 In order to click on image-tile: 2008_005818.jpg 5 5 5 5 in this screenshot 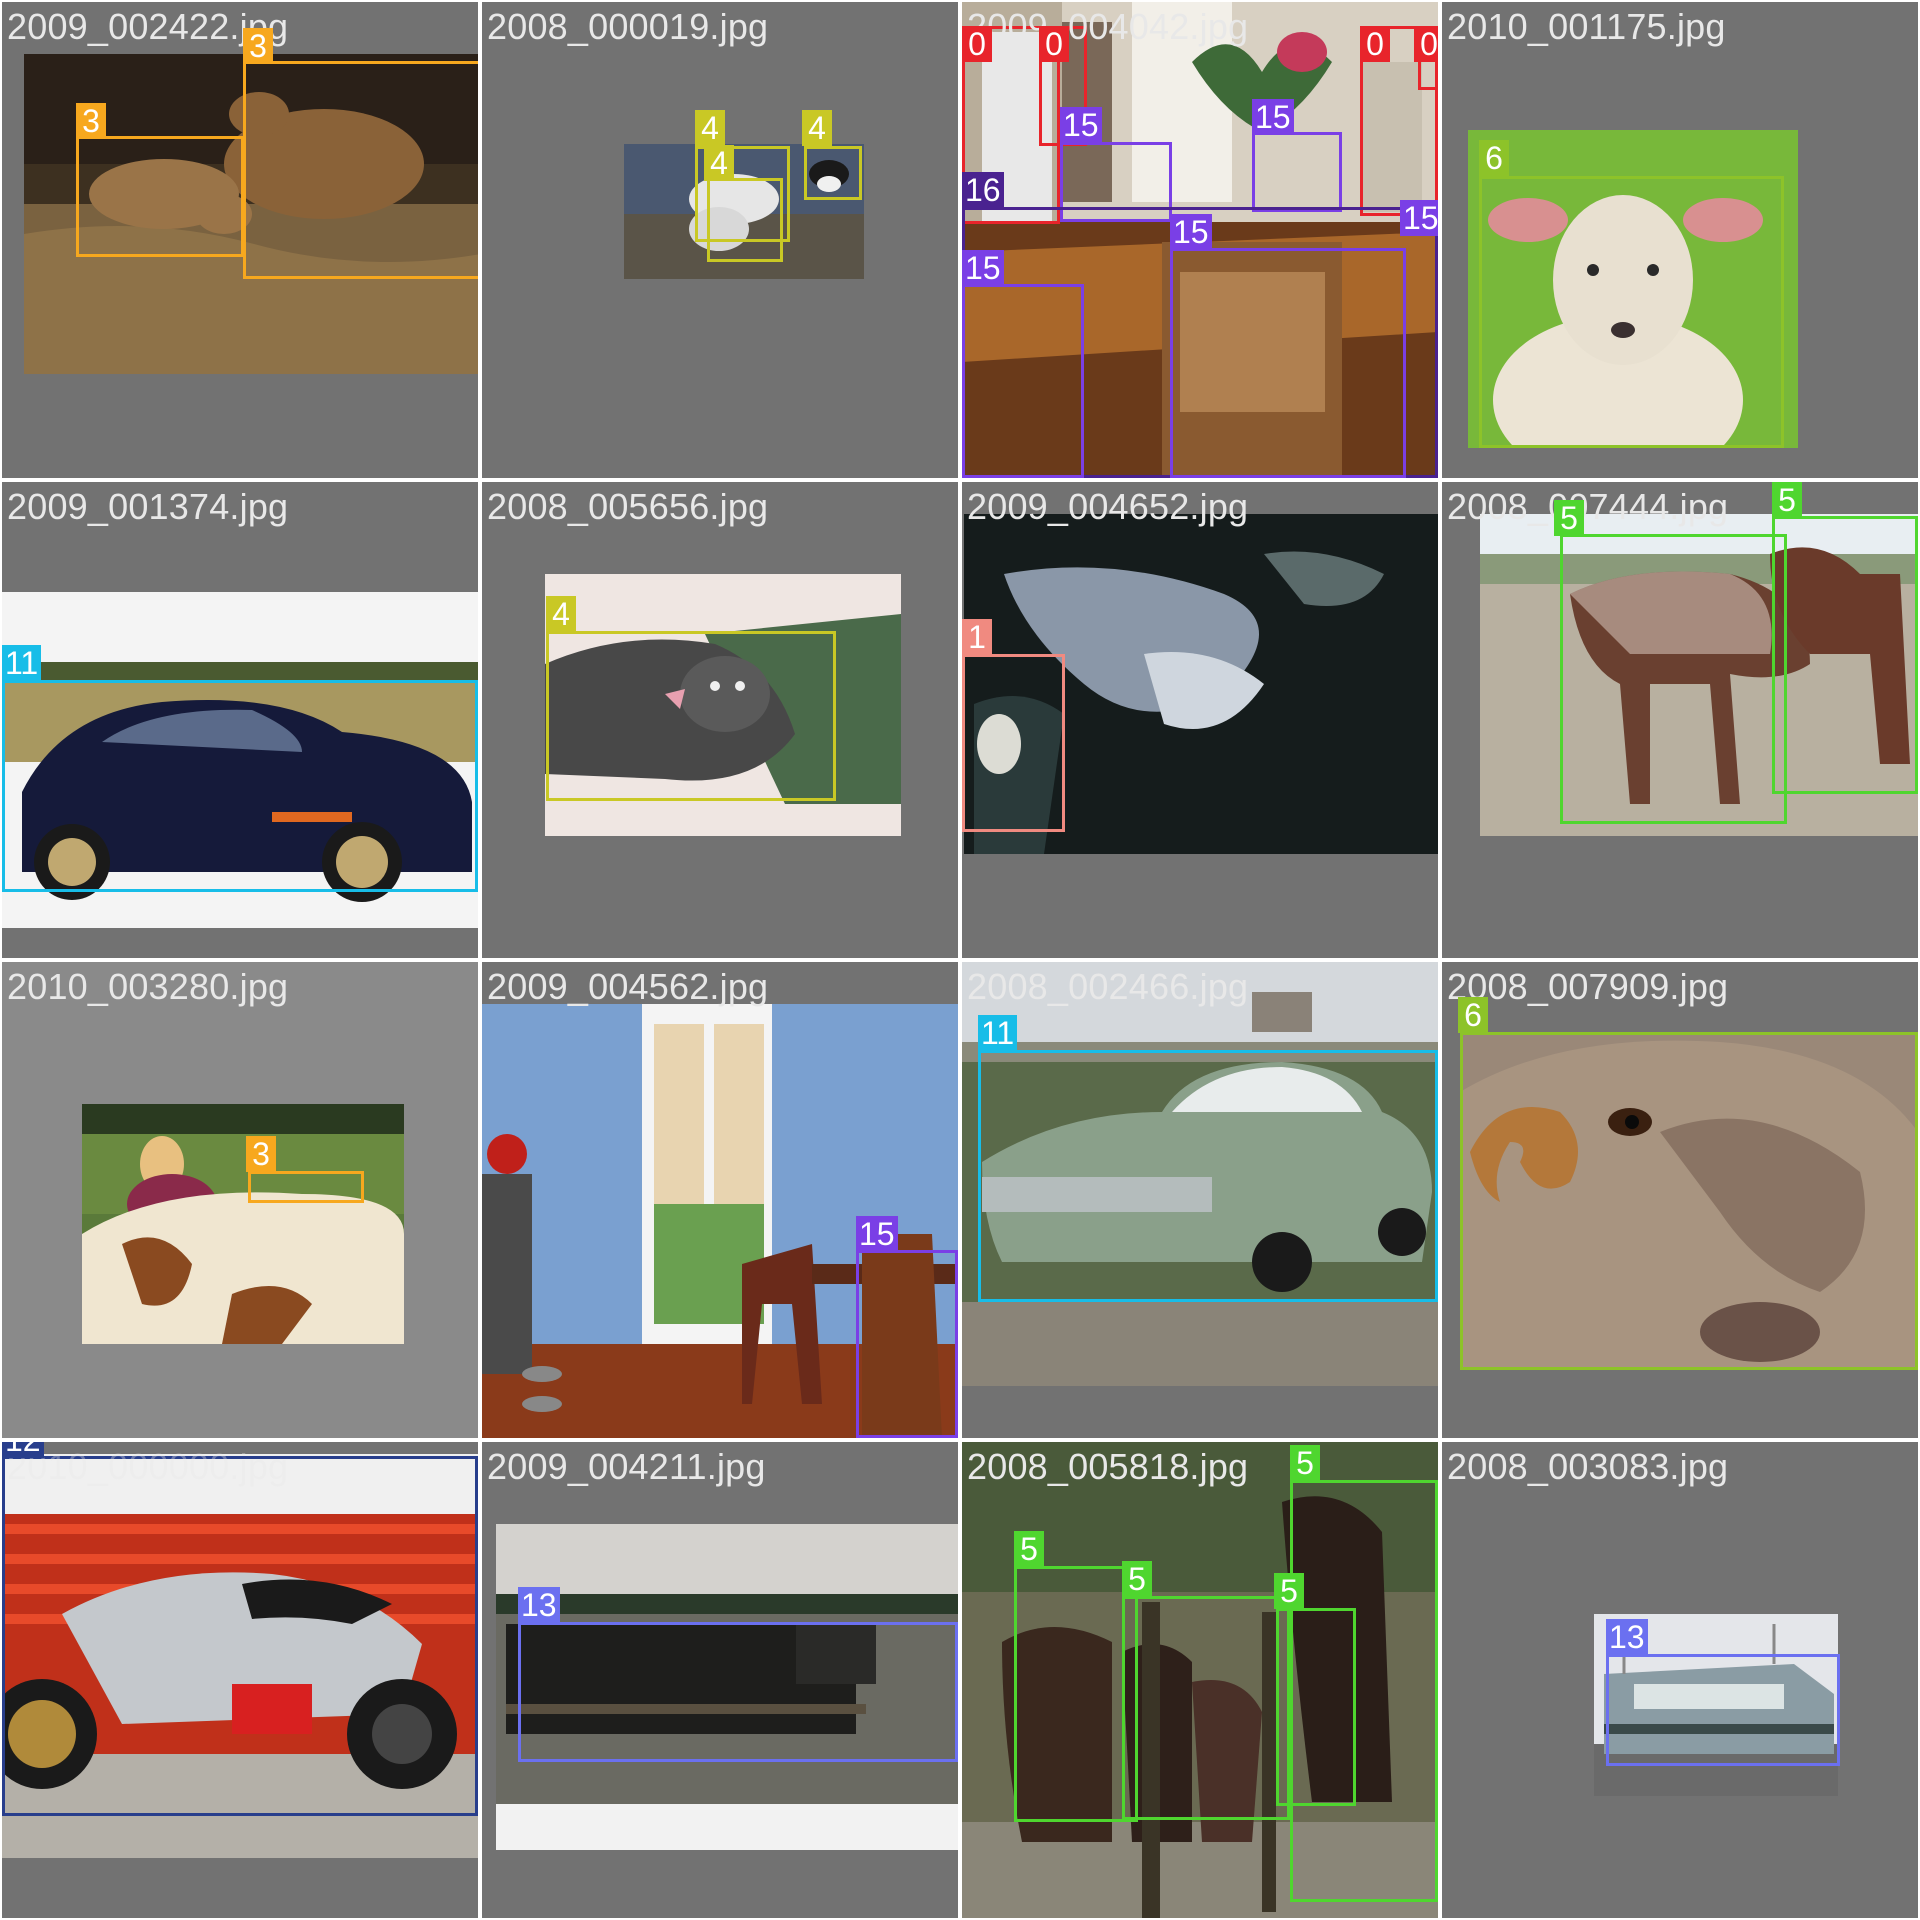, I will do `click(1200, 1680)`.